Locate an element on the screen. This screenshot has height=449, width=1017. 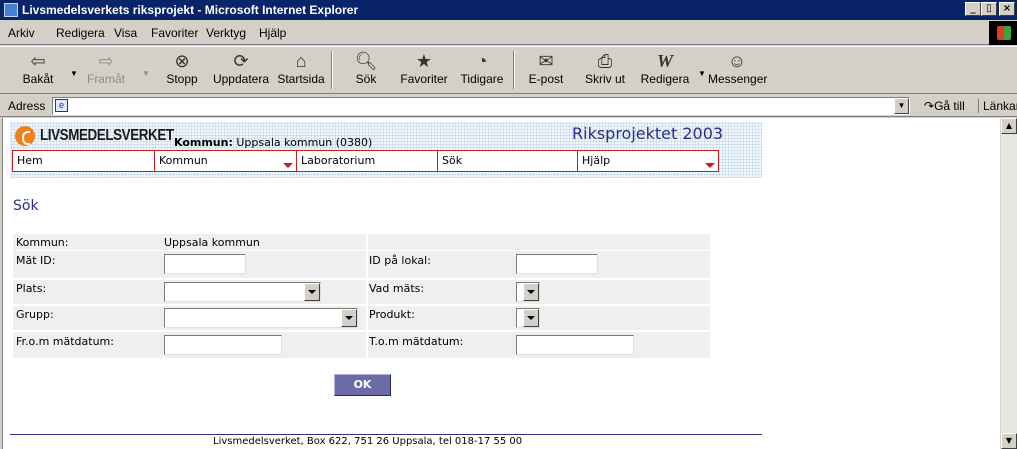
nav-item-laboratorium: Laboratorium is located at coordinates (367, 161).